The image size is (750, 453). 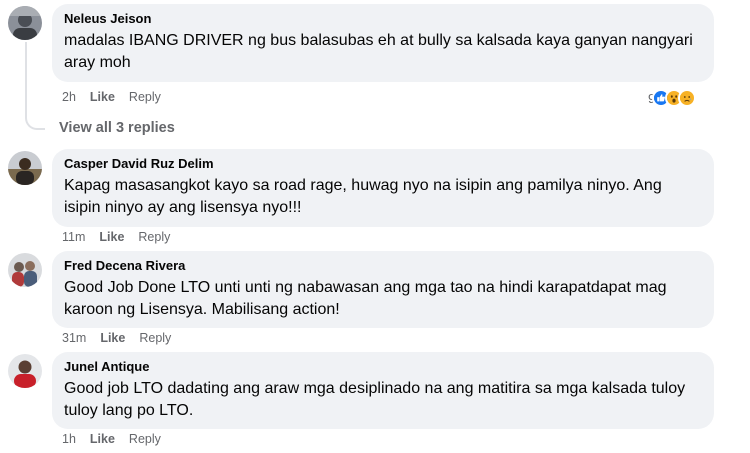 What do you see at coordinates (383, 367) in the screenshot?
I see `comment-author: Junel Antique` at bounding box center [383, 367].